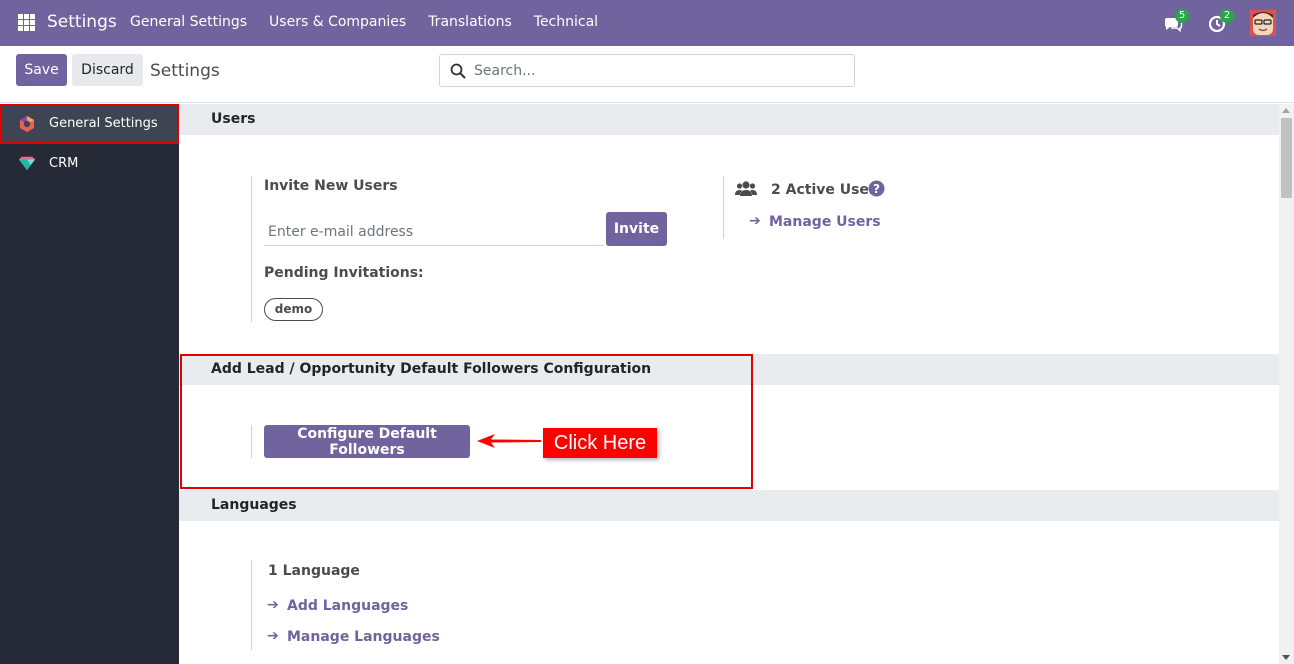 The width and height of the screenshot is (1294, 664). What do you see at coordinates (1182, 16) in the screenshot?
I see `chat-count-badge: 5` at bounding box center [1182, 16].